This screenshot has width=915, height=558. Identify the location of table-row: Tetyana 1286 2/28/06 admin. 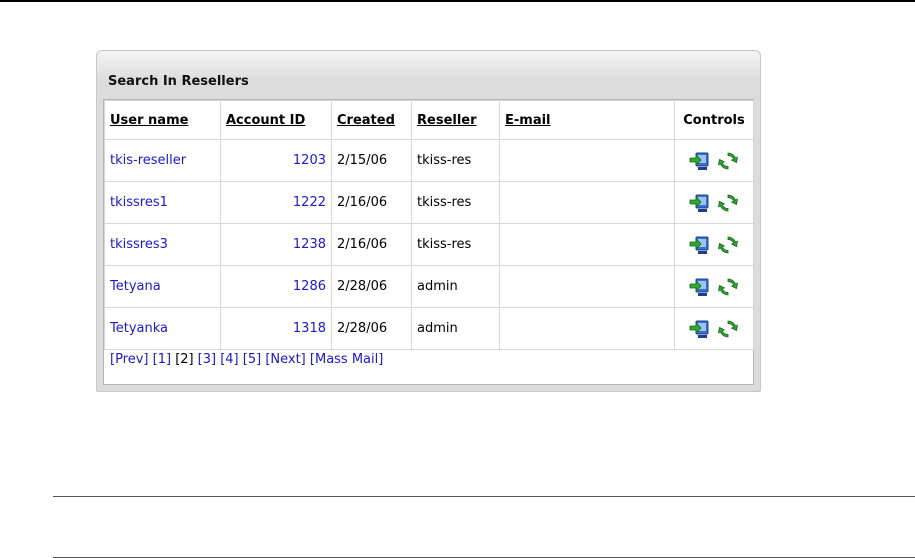
(429, 286).